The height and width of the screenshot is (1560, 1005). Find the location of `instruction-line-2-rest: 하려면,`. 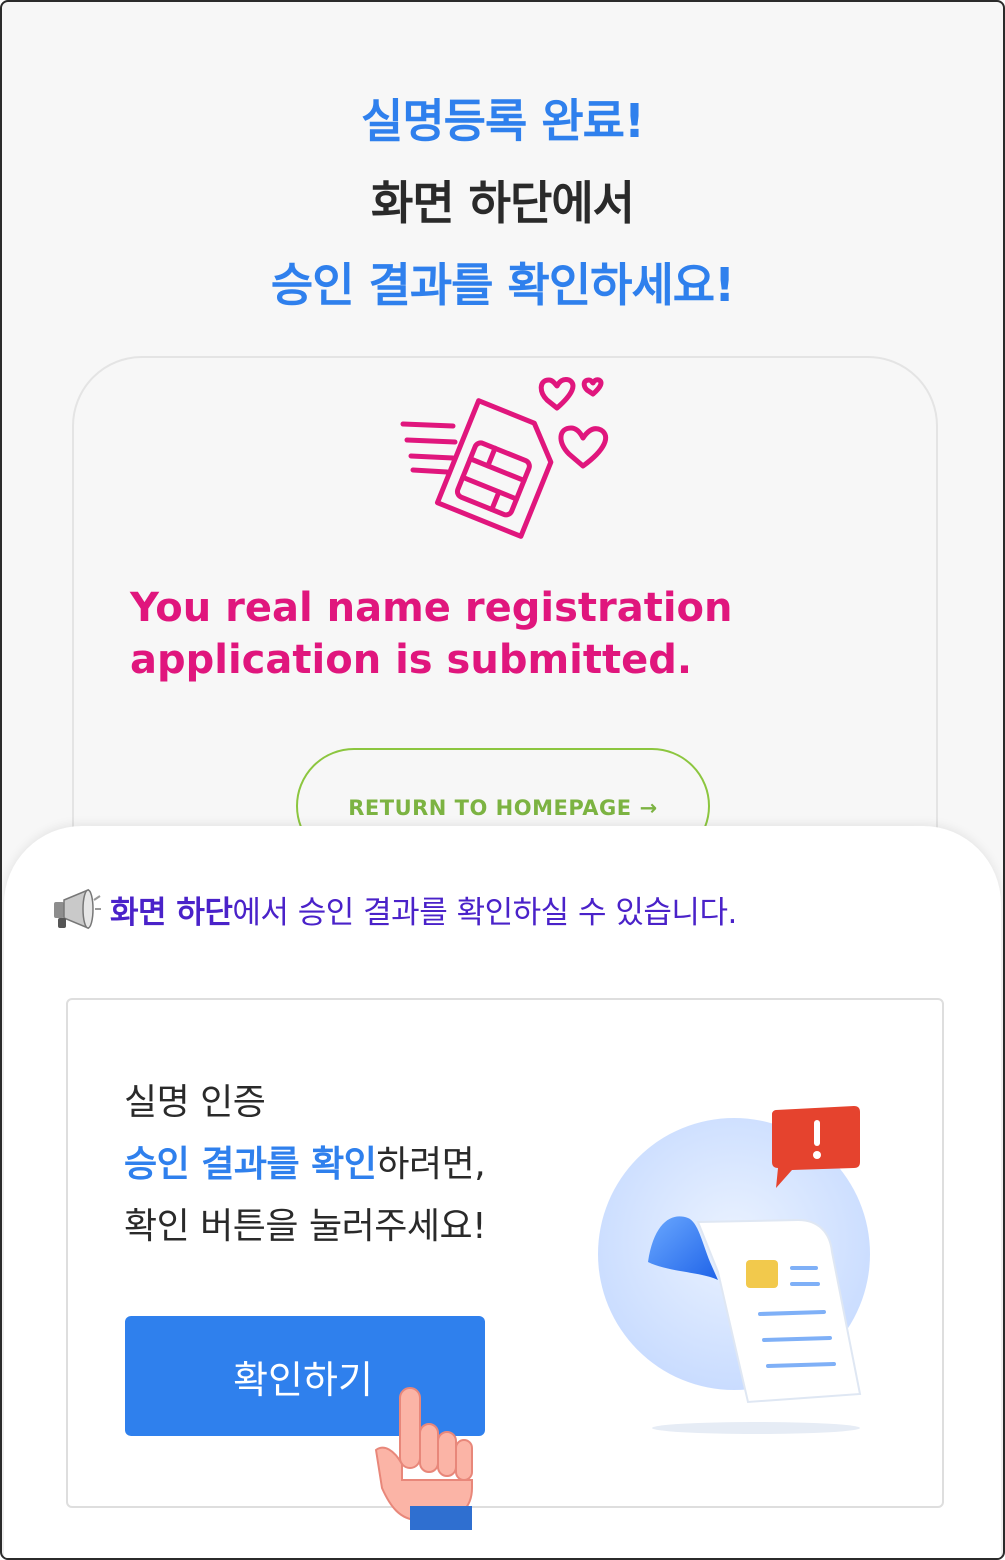

instruction-line-2-rest: 하려면, is located at coordinates (431, 1164).